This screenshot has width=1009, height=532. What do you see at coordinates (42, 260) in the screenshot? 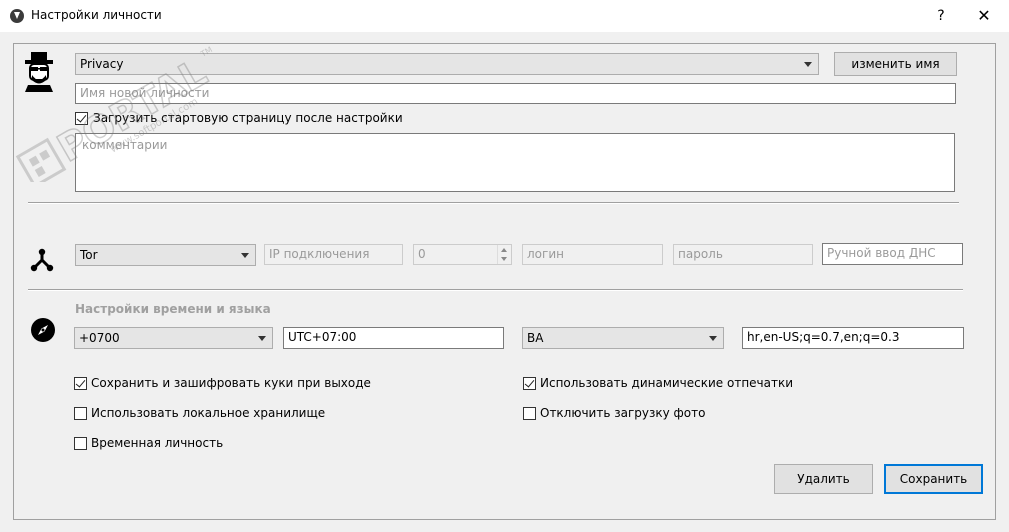
I see `network-node-icon` at bounding box center [42, 260].